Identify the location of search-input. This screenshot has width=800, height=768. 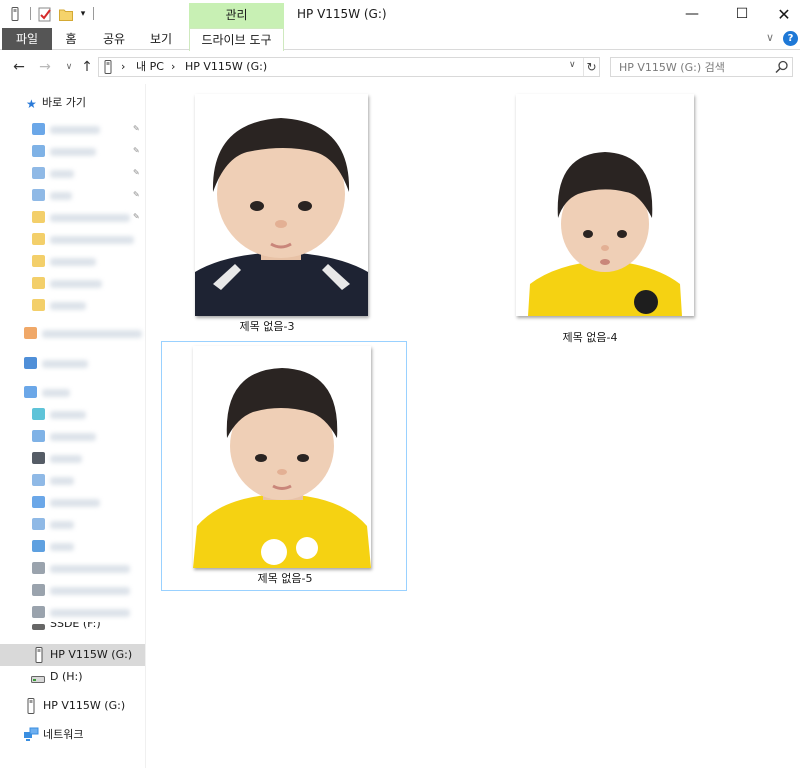
(696, 67).